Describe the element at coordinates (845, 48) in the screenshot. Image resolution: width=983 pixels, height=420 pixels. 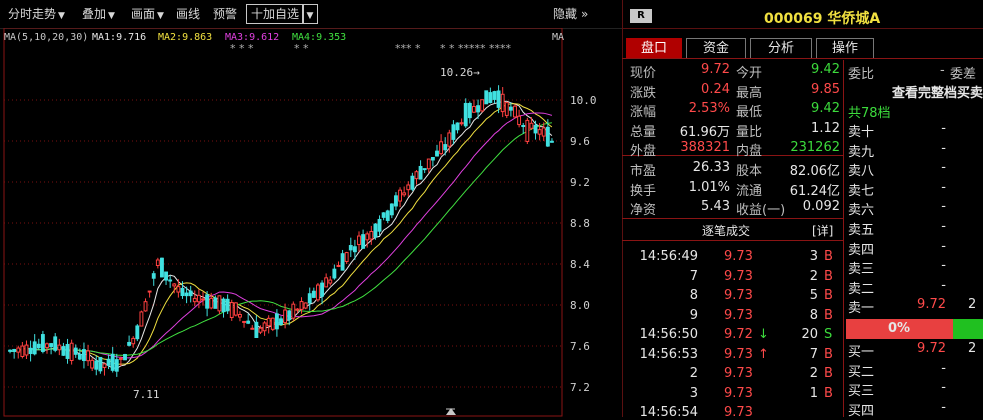
I see `tab-operate: 操作` at that location.